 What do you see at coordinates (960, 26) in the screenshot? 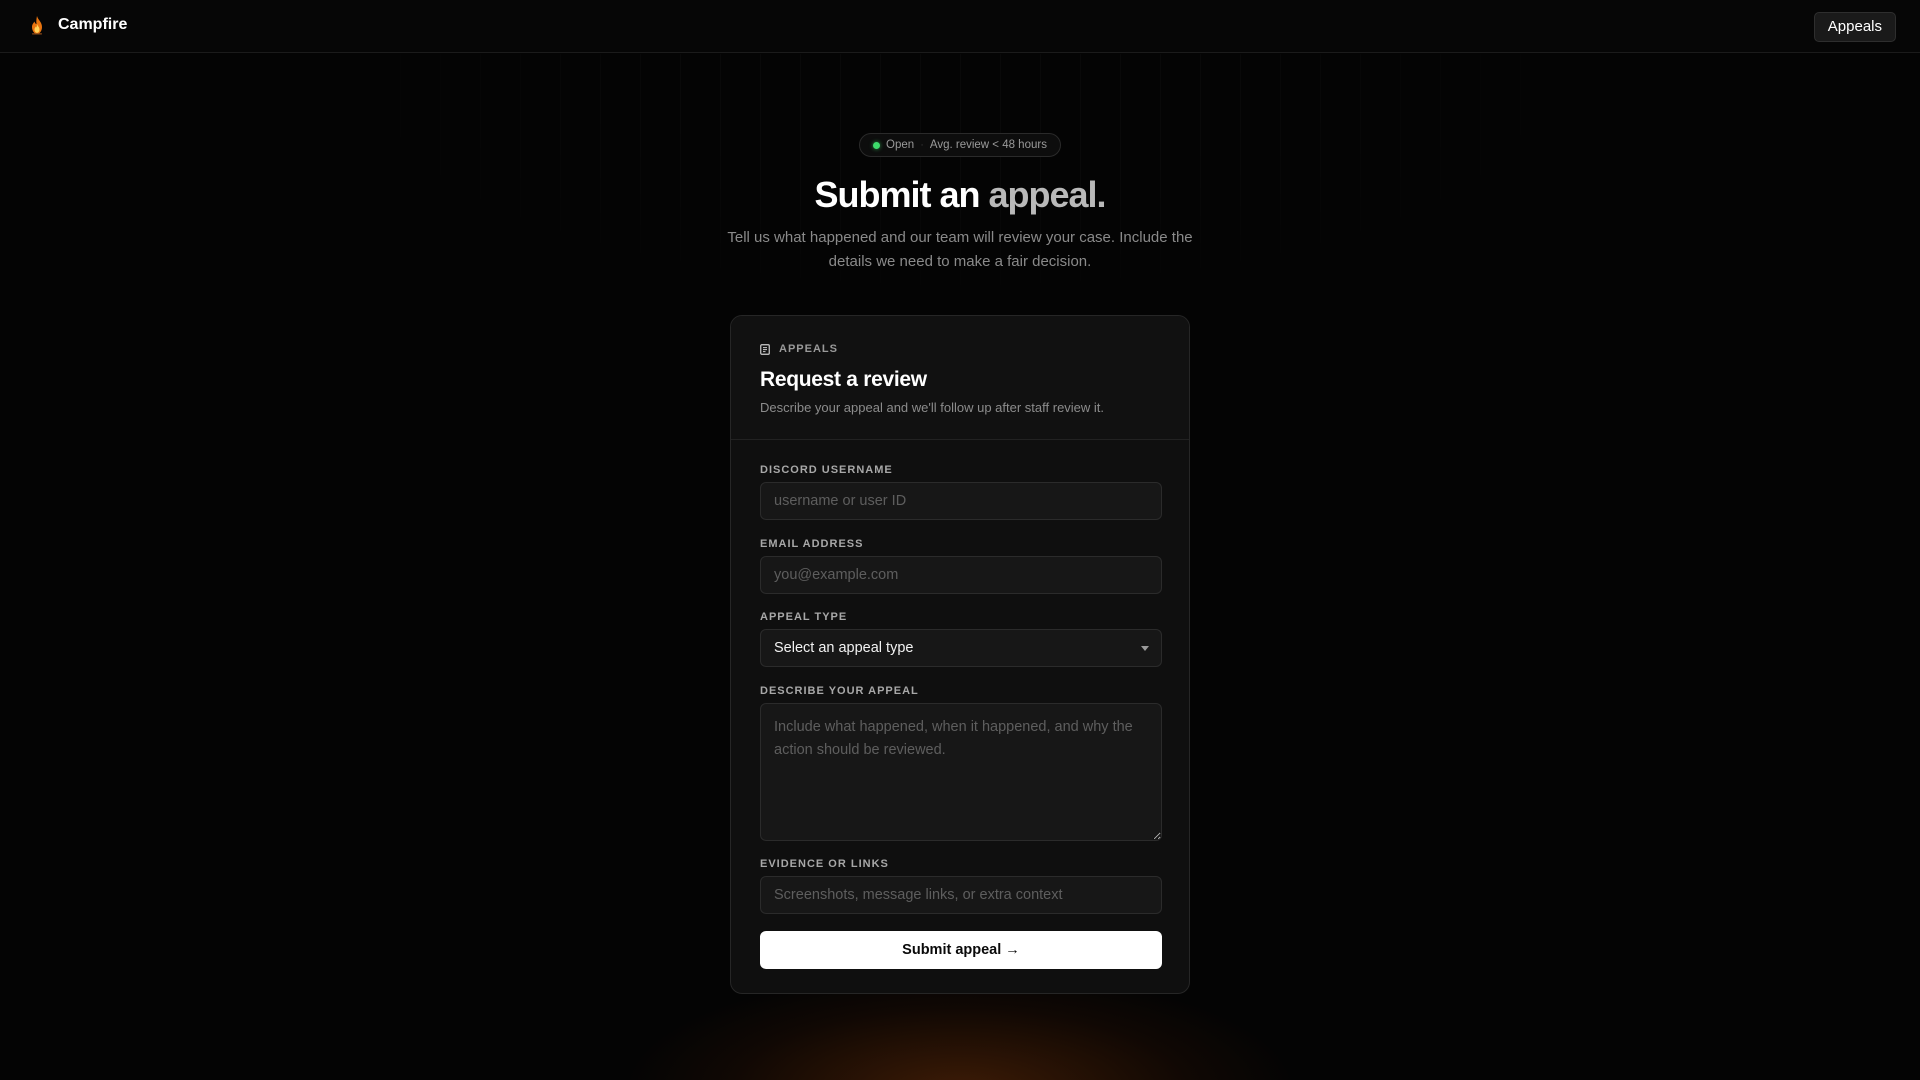
I see `top-navigation-bar: Campfire Appeals` at bounding box center [960, 26].